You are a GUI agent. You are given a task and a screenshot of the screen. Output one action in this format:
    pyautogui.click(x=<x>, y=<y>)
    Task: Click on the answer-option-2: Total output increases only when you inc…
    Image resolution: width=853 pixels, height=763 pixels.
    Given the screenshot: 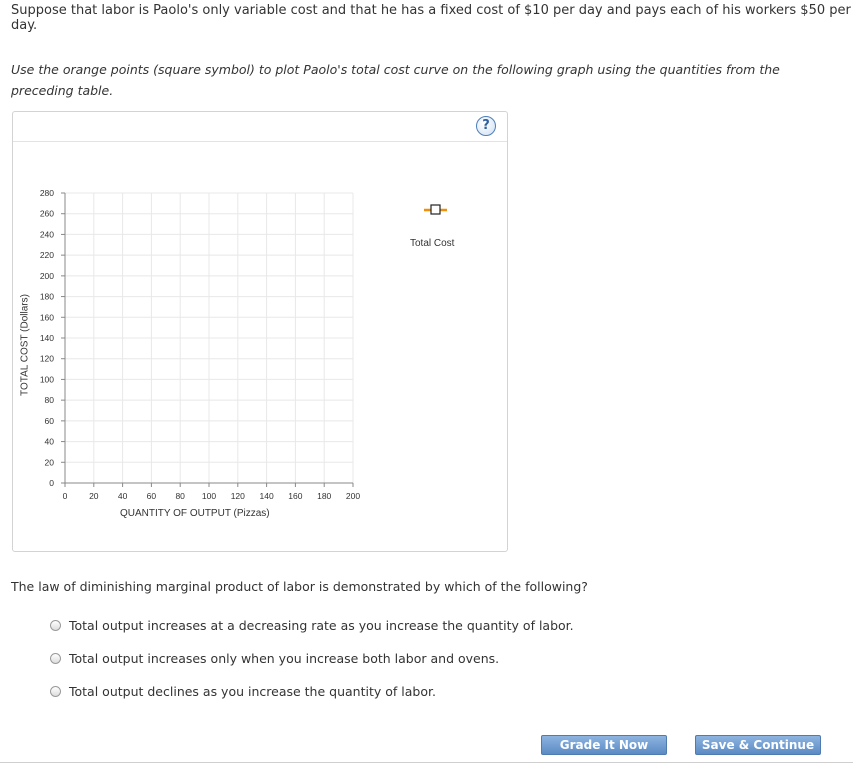 What is the action you would take?
    pyautogui.click(x=274, y=658)
    